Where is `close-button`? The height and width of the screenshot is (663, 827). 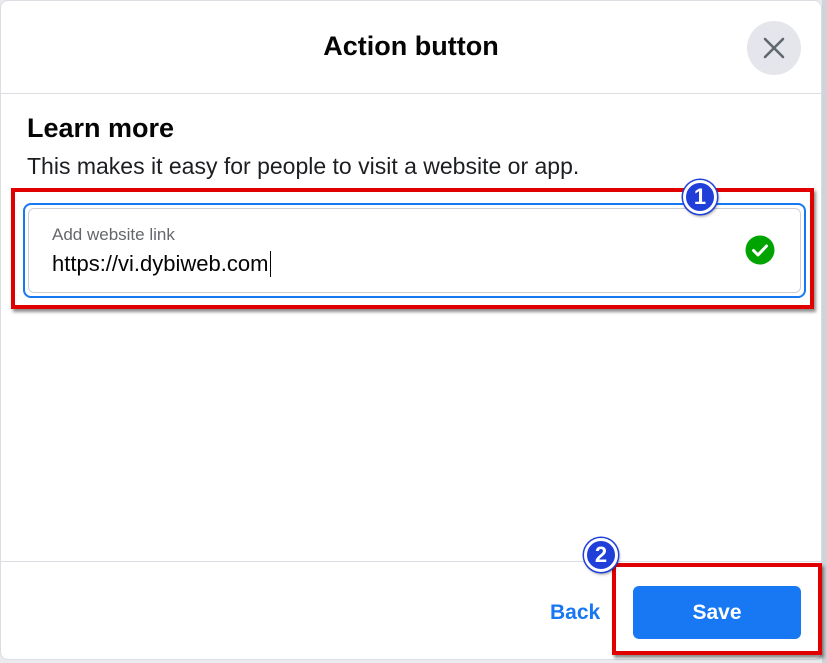 close-button is located at coordinates (774, 48).